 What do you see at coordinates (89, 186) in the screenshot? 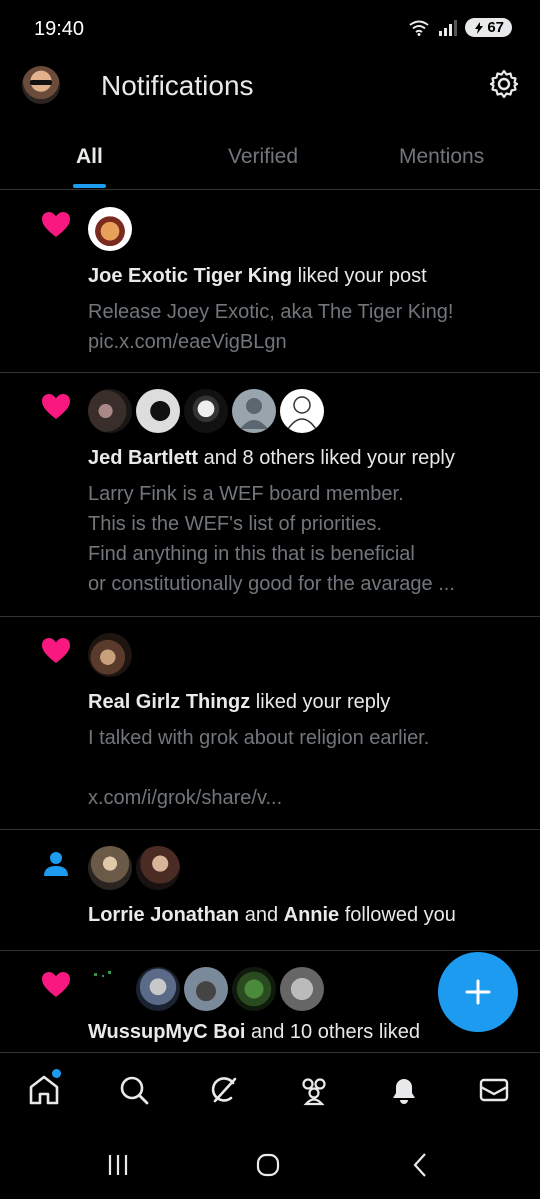
I see `tab-indicator` at bounding box center [89, 186].